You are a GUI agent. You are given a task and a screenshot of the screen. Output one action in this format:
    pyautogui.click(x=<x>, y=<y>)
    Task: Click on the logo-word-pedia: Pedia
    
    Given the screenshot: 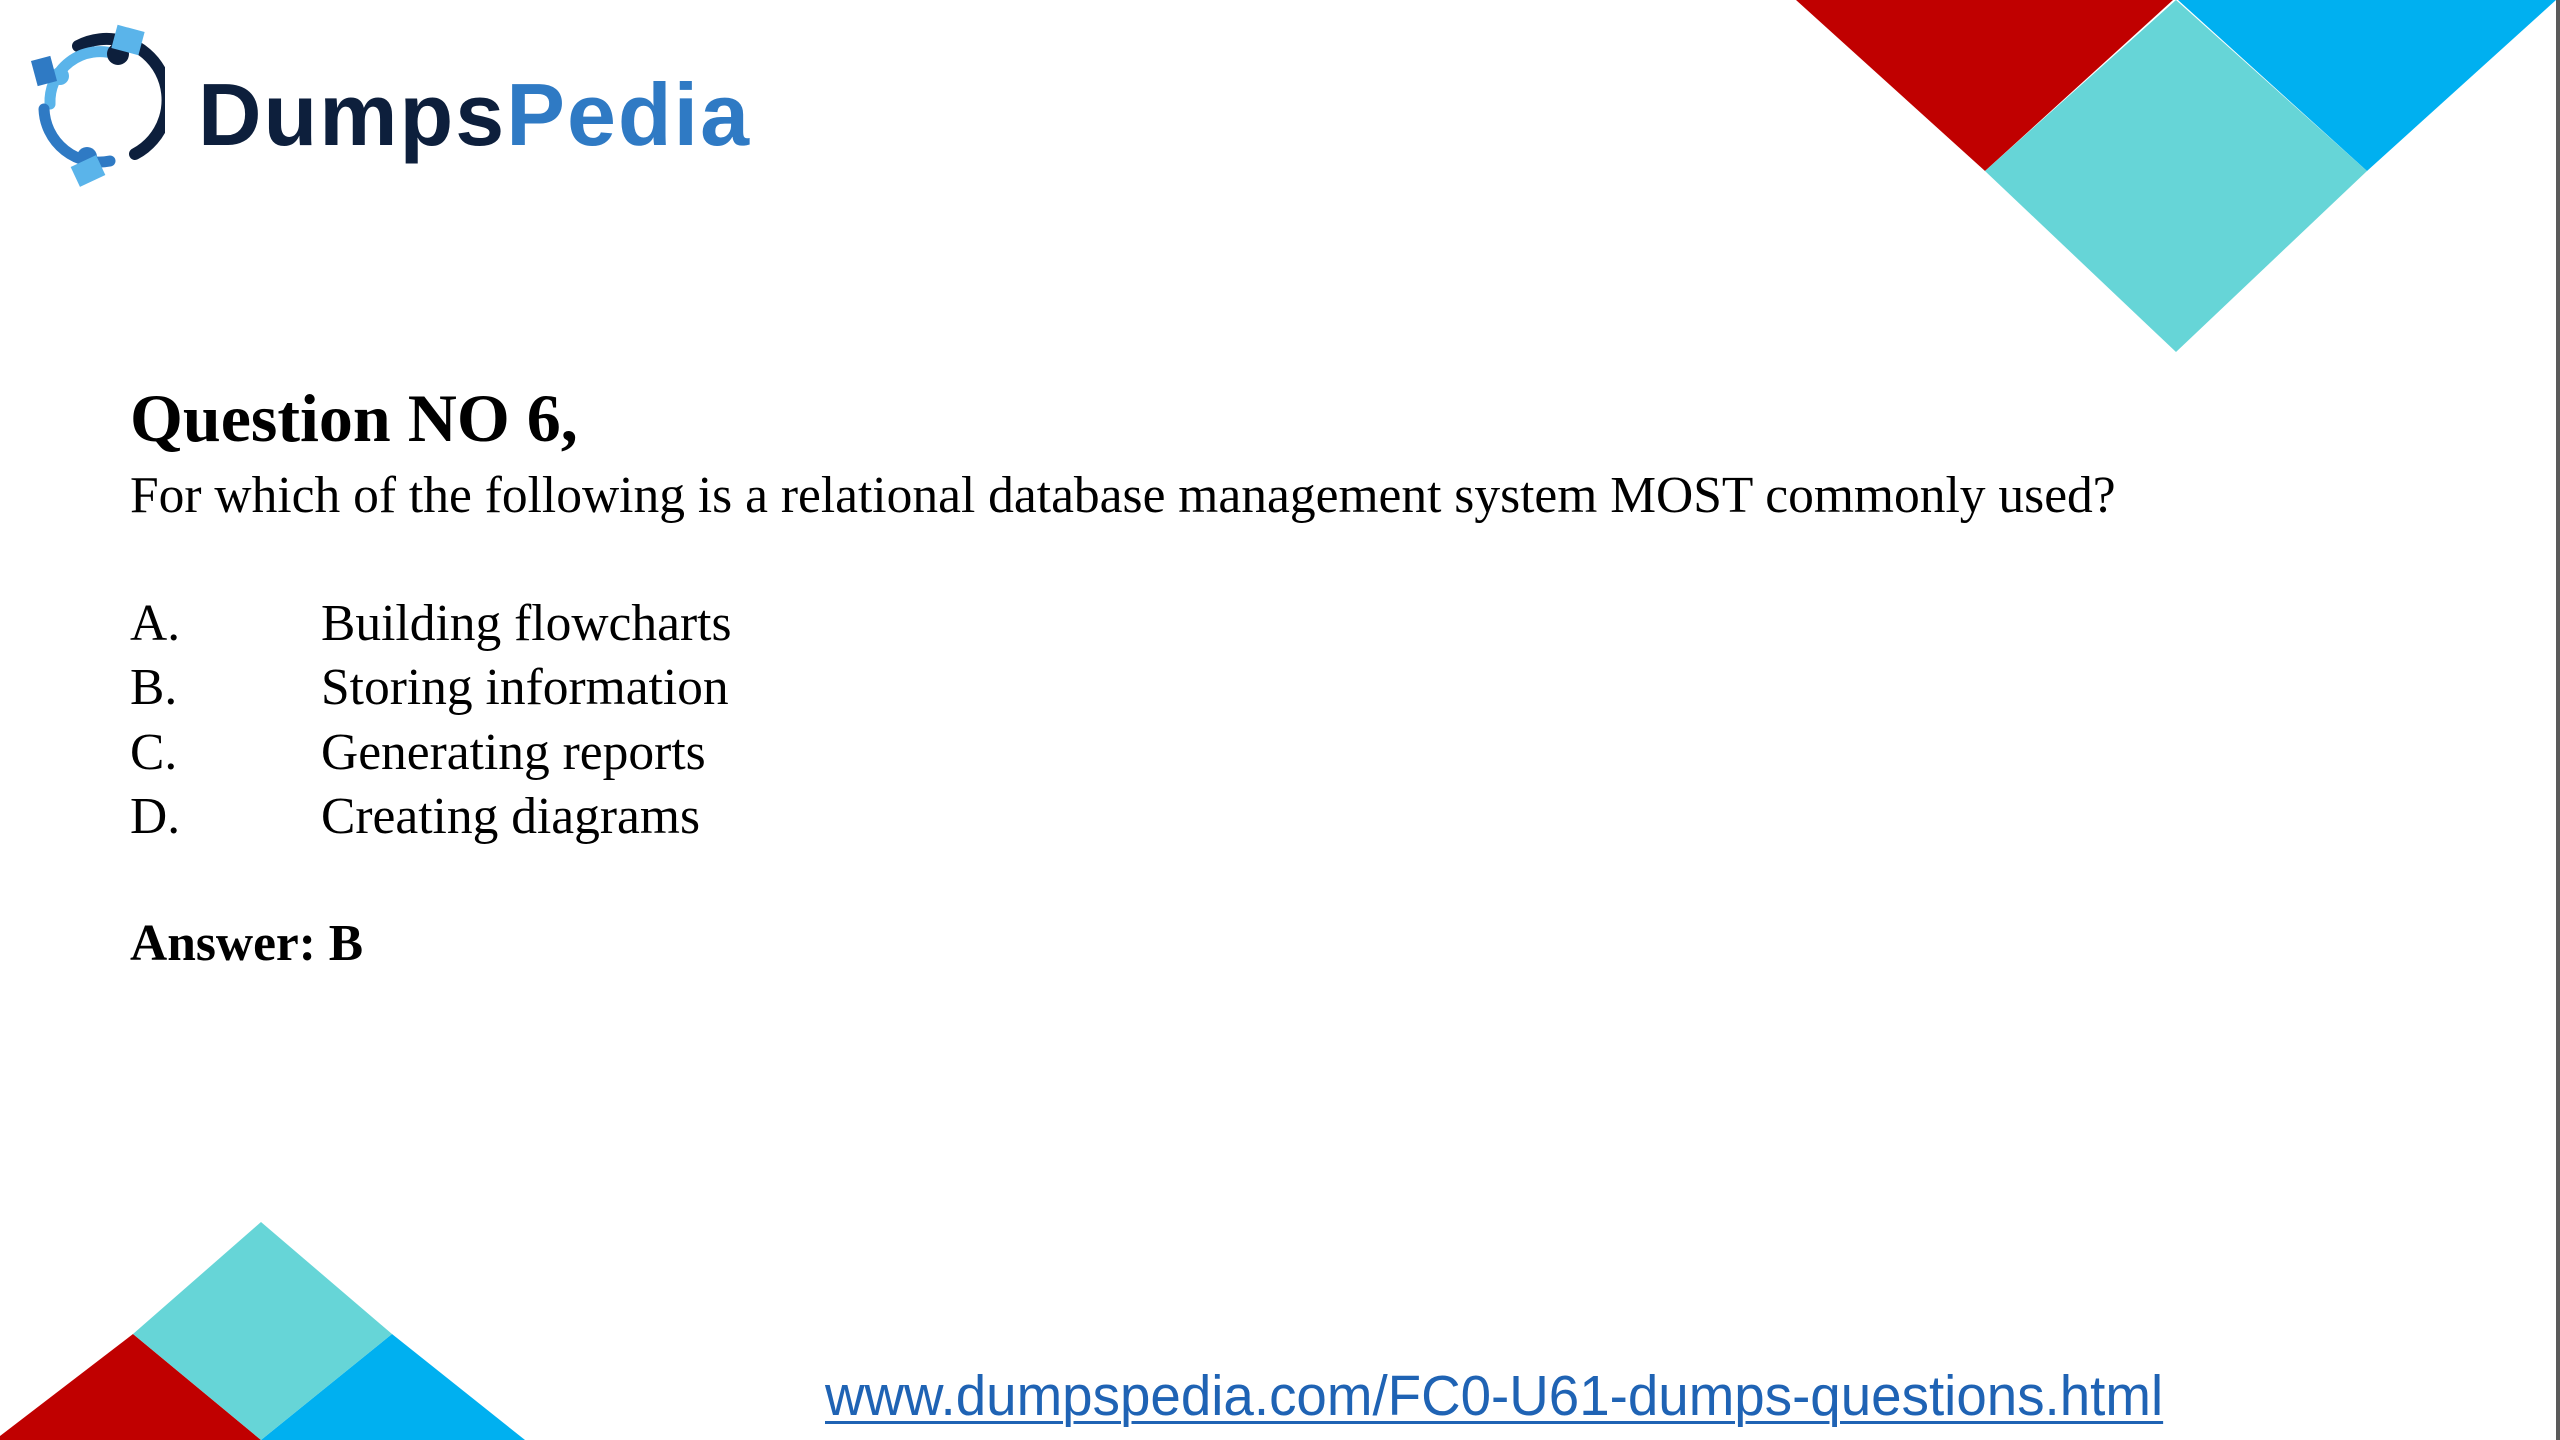 What is the action you would take?
    pyautogui.click(x=629, y=114)
    